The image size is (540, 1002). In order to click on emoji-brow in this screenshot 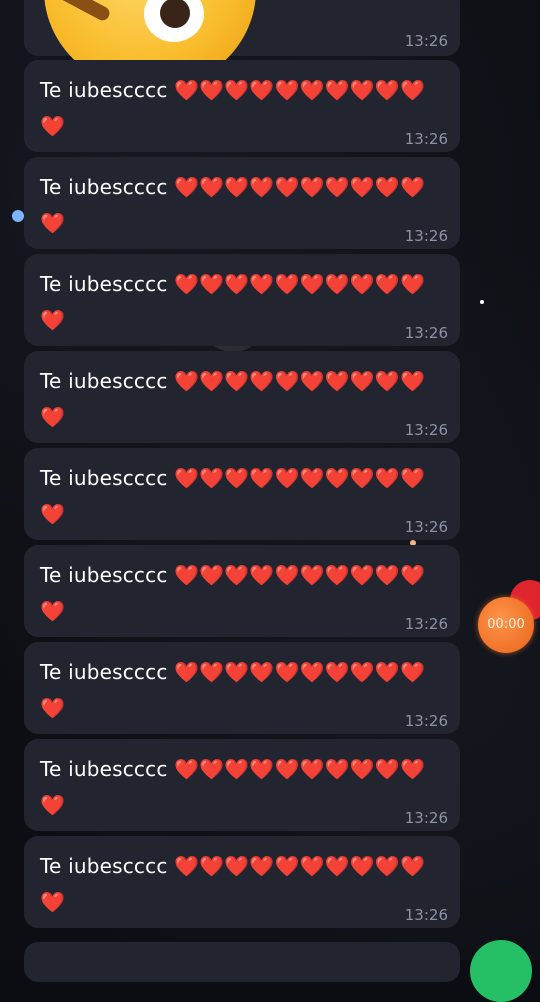, I will do `click(83, 11)`.